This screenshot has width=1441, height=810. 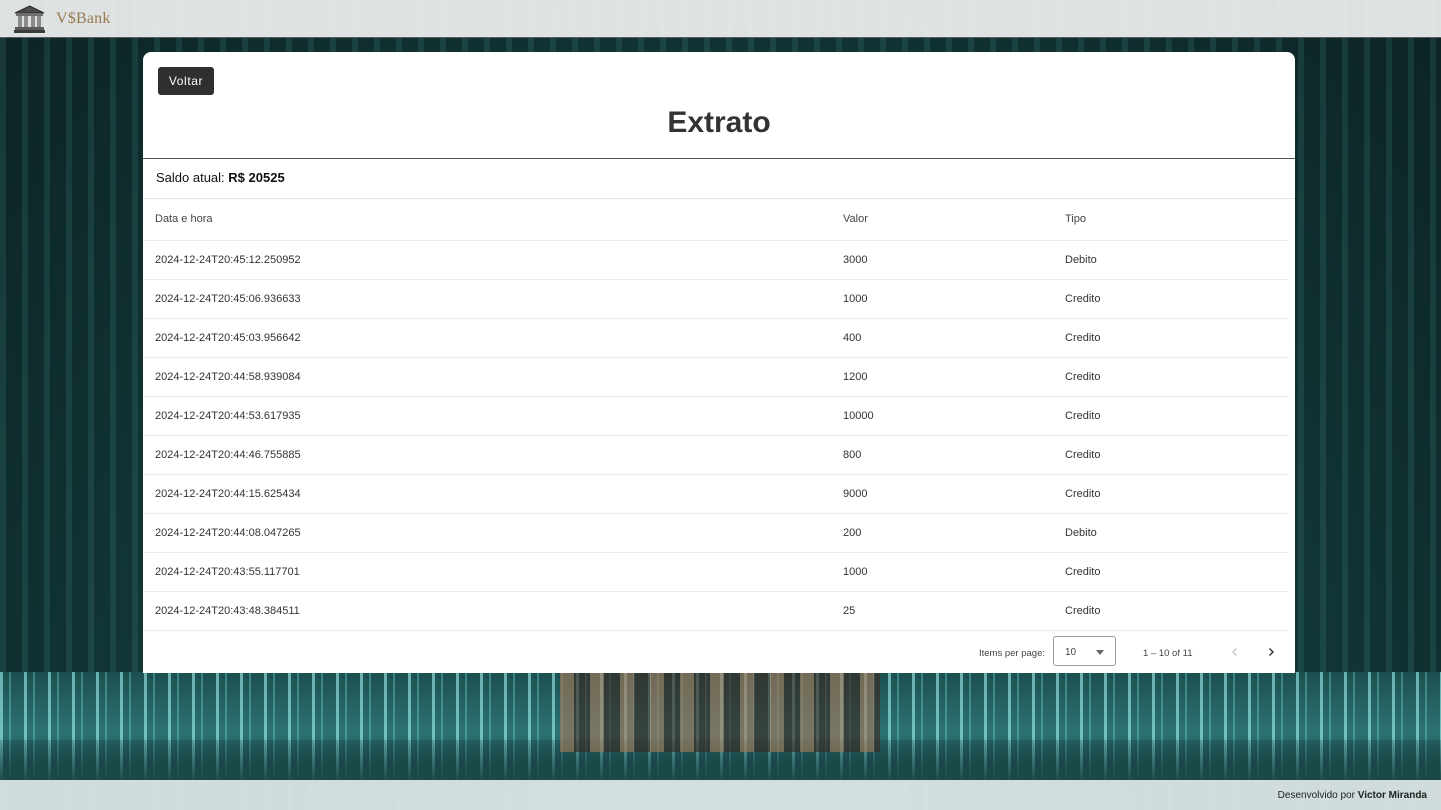 I want to click on table-row: 2024-12-24T20:45:03.956642 400 Credito, so click(x=716, y=338).